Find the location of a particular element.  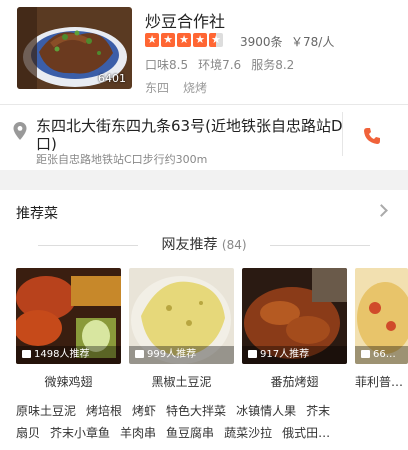

dish-chip: 扇贝 is located at coordinates (28, 432).